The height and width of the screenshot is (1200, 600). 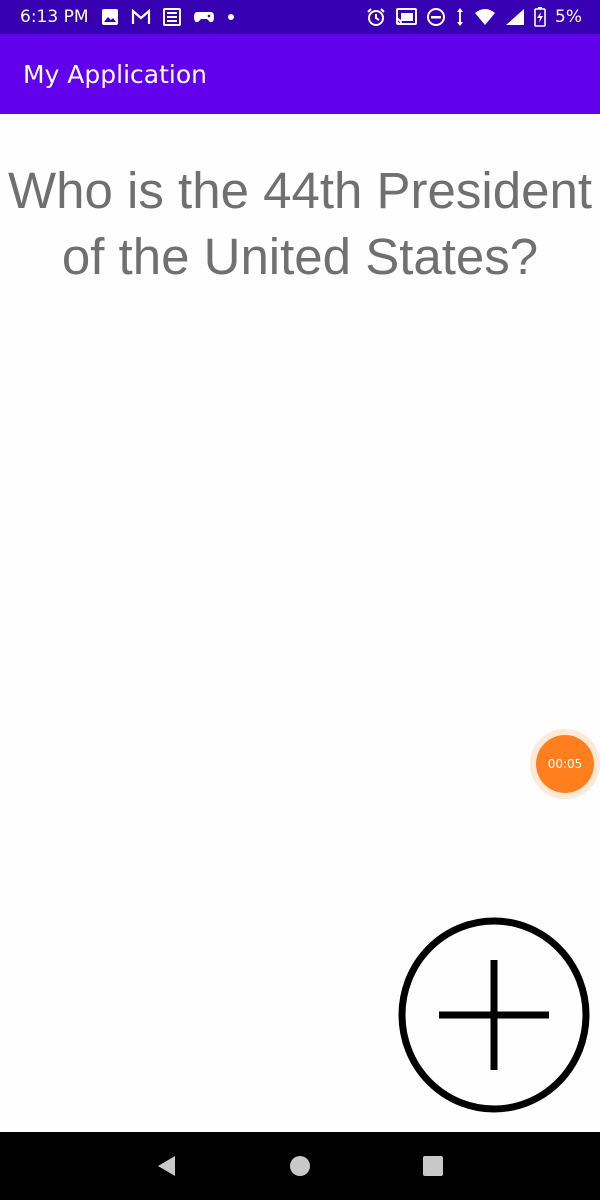 What do you see at coordinates (231, 17) in the screenshot?
I see `dot-icon` at bounding box center [231, 17].